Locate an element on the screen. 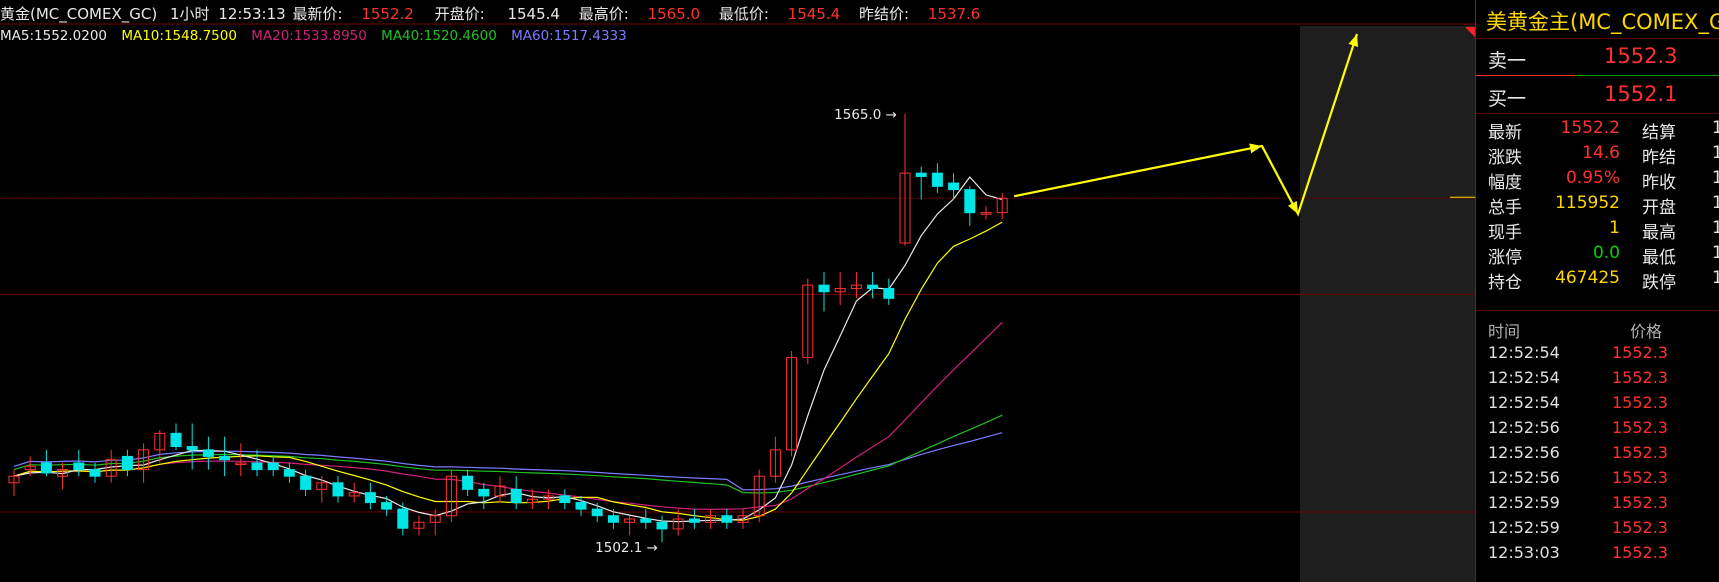  stat-label: 幅度 is located at coordinates (1505, 183).